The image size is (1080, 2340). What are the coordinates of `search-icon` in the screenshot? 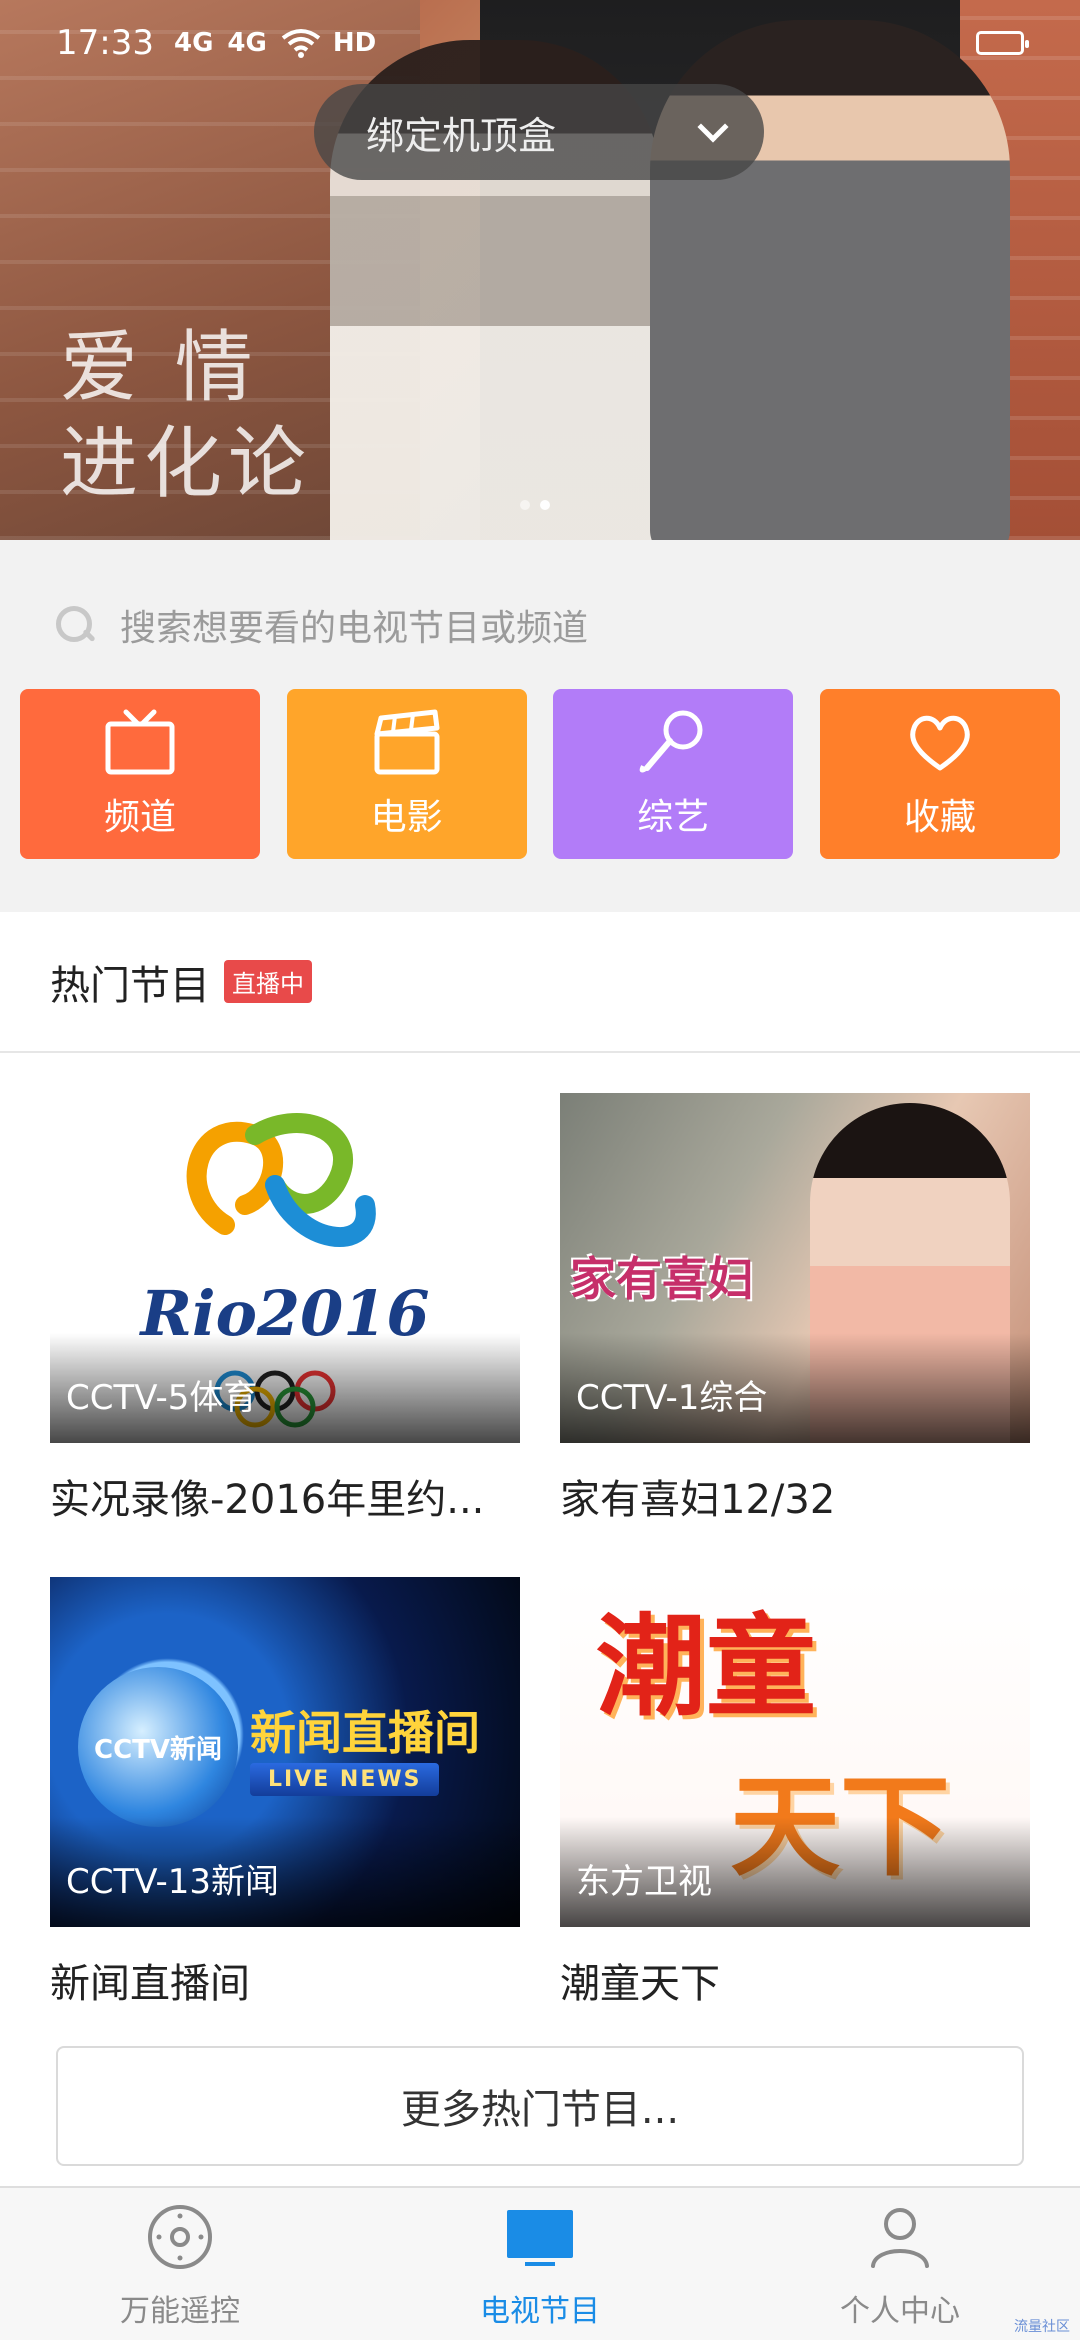 It's located at (75, 625).